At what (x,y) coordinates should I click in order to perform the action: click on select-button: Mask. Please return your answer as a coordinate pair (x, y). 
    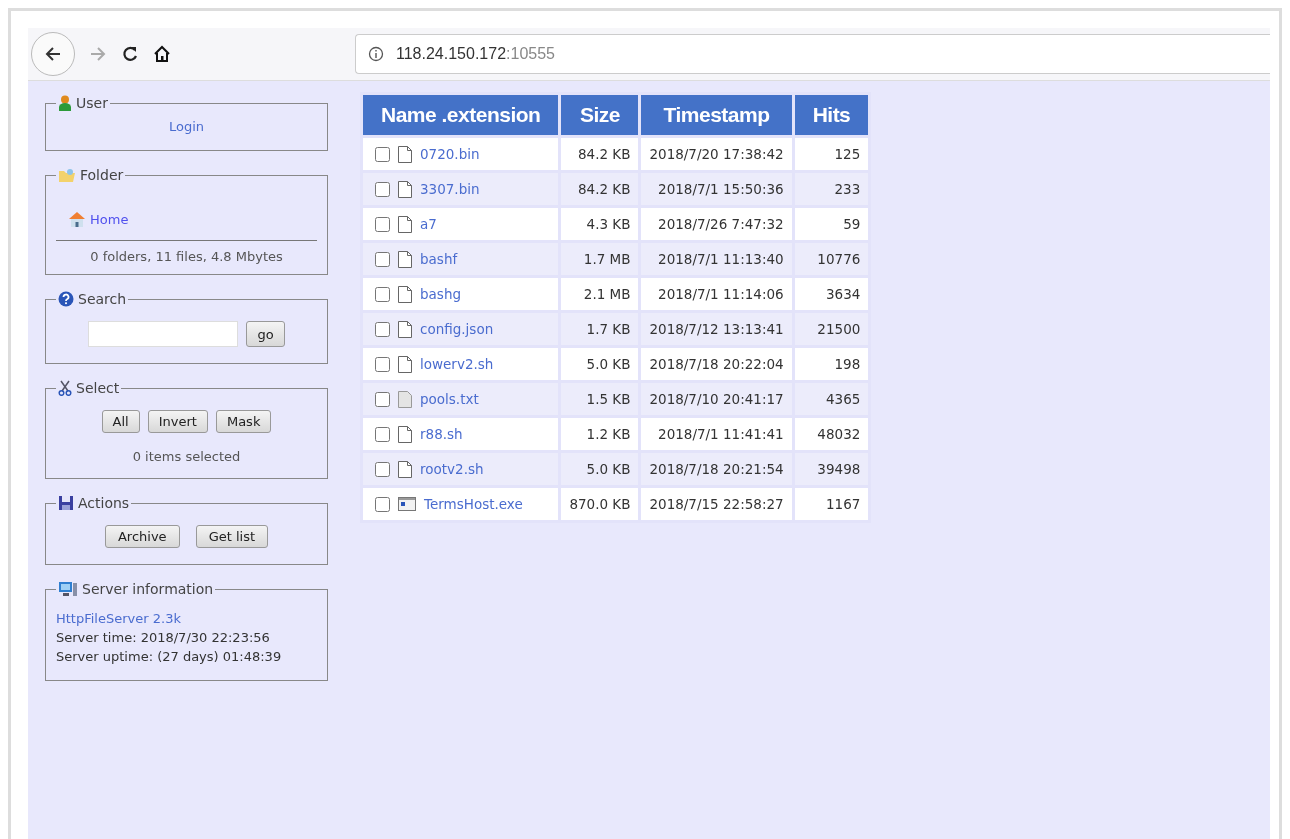
    Looking at the image, I should click on (243, 421).